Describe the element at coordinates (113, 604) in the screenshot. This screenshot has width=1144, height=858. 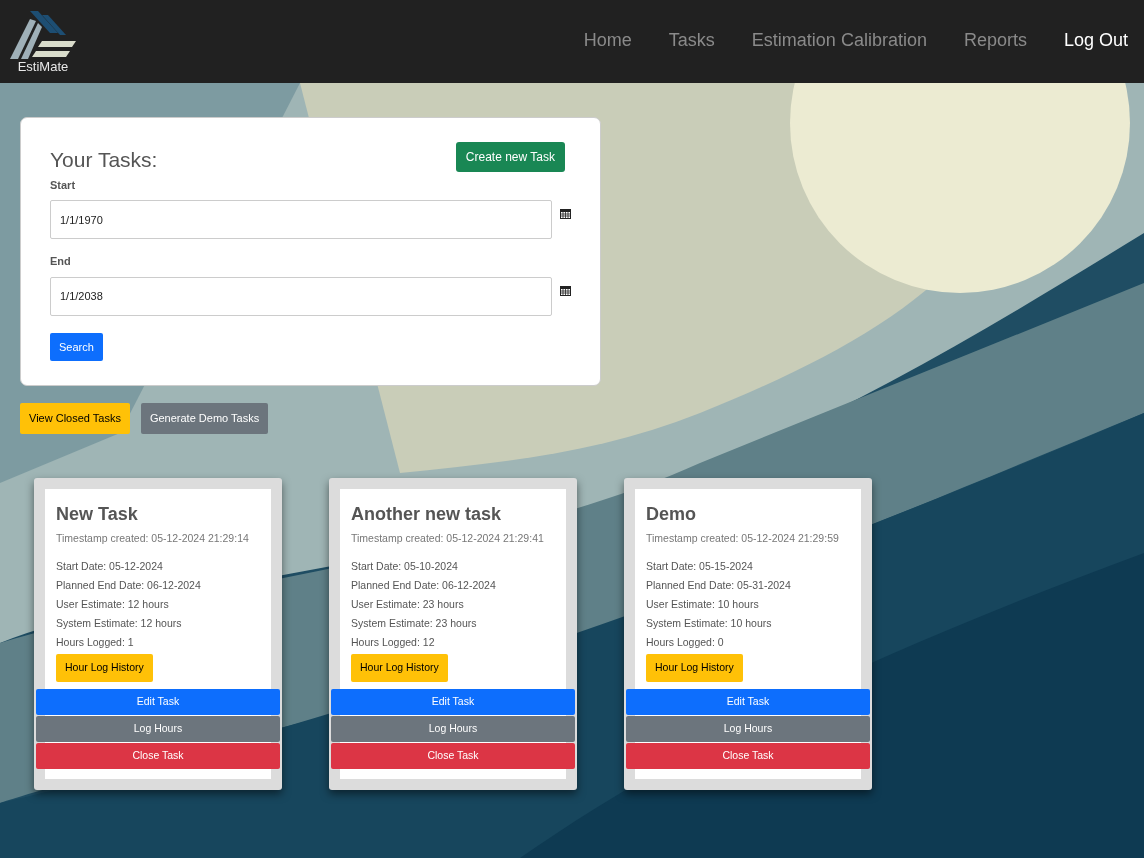
I see `task-detail: User Estimate: 12 hours` at that location.